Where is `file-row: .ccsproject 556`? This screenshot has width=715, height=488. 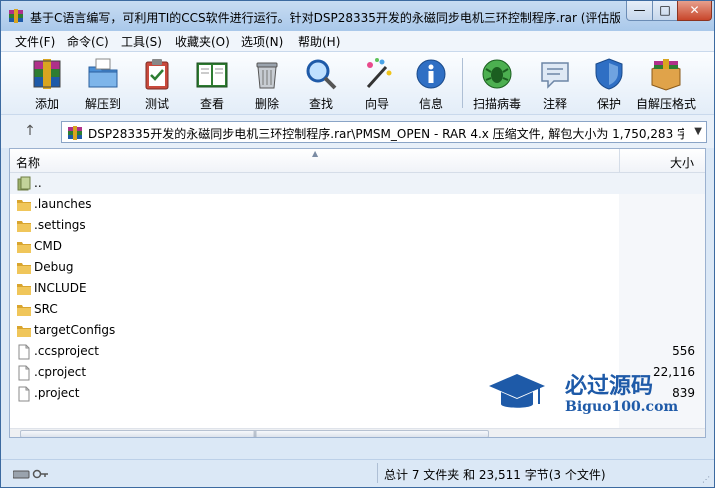 file-row: .ccsproject 556 is located at coordinates (357, 351).